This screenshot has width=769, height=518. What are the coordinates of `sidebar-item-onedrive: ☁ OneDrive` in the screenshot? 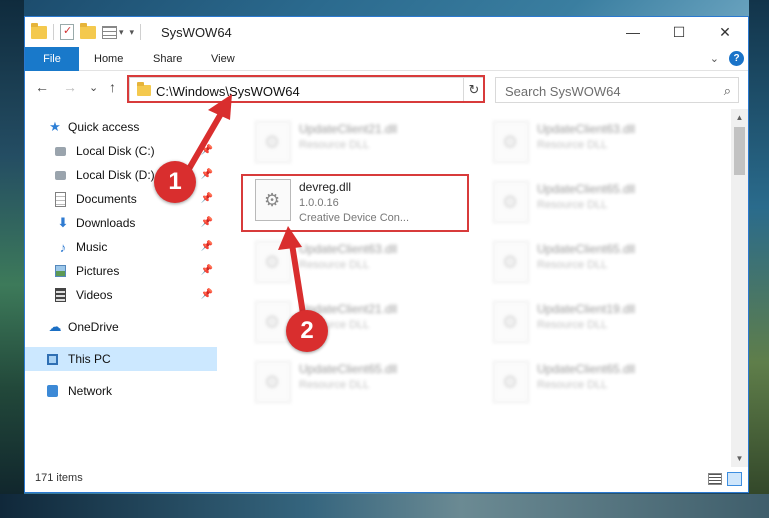 It's located at (121, 327).